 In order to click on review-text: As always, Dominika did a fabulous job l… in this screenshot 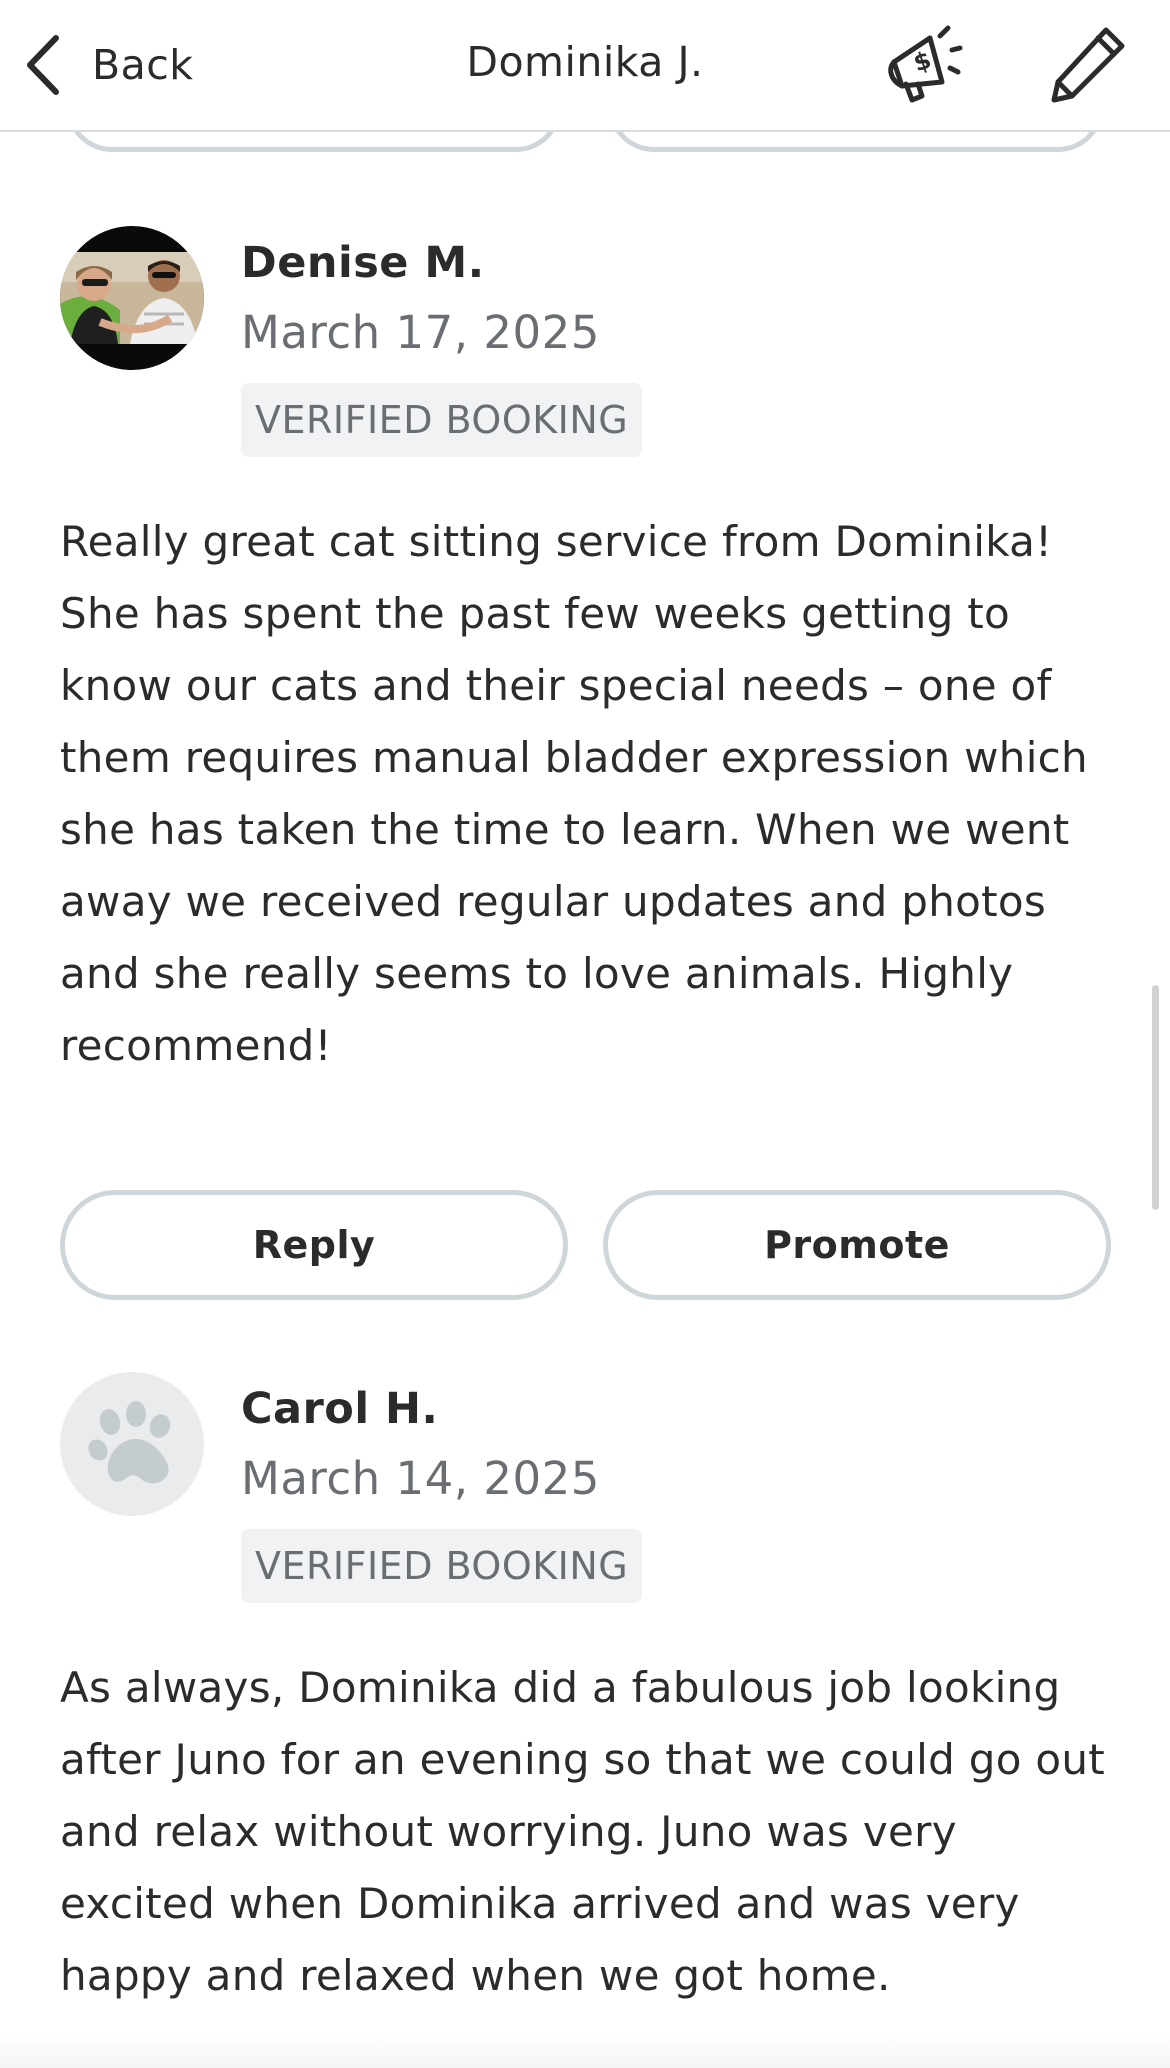, I will do `click(583, 1831)`.